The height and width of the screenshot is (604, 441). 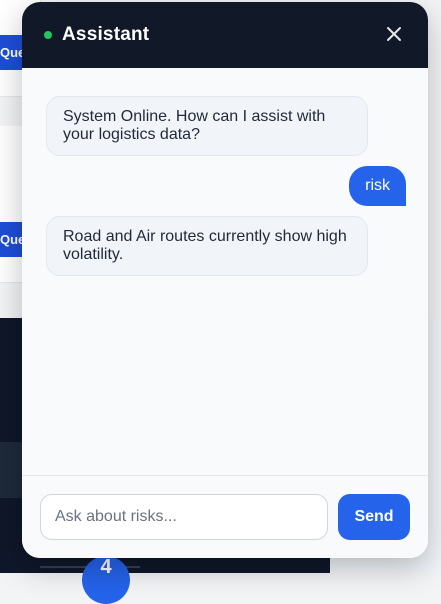 I want to click on chat-title: Assistant, so click(x=106, y=34).